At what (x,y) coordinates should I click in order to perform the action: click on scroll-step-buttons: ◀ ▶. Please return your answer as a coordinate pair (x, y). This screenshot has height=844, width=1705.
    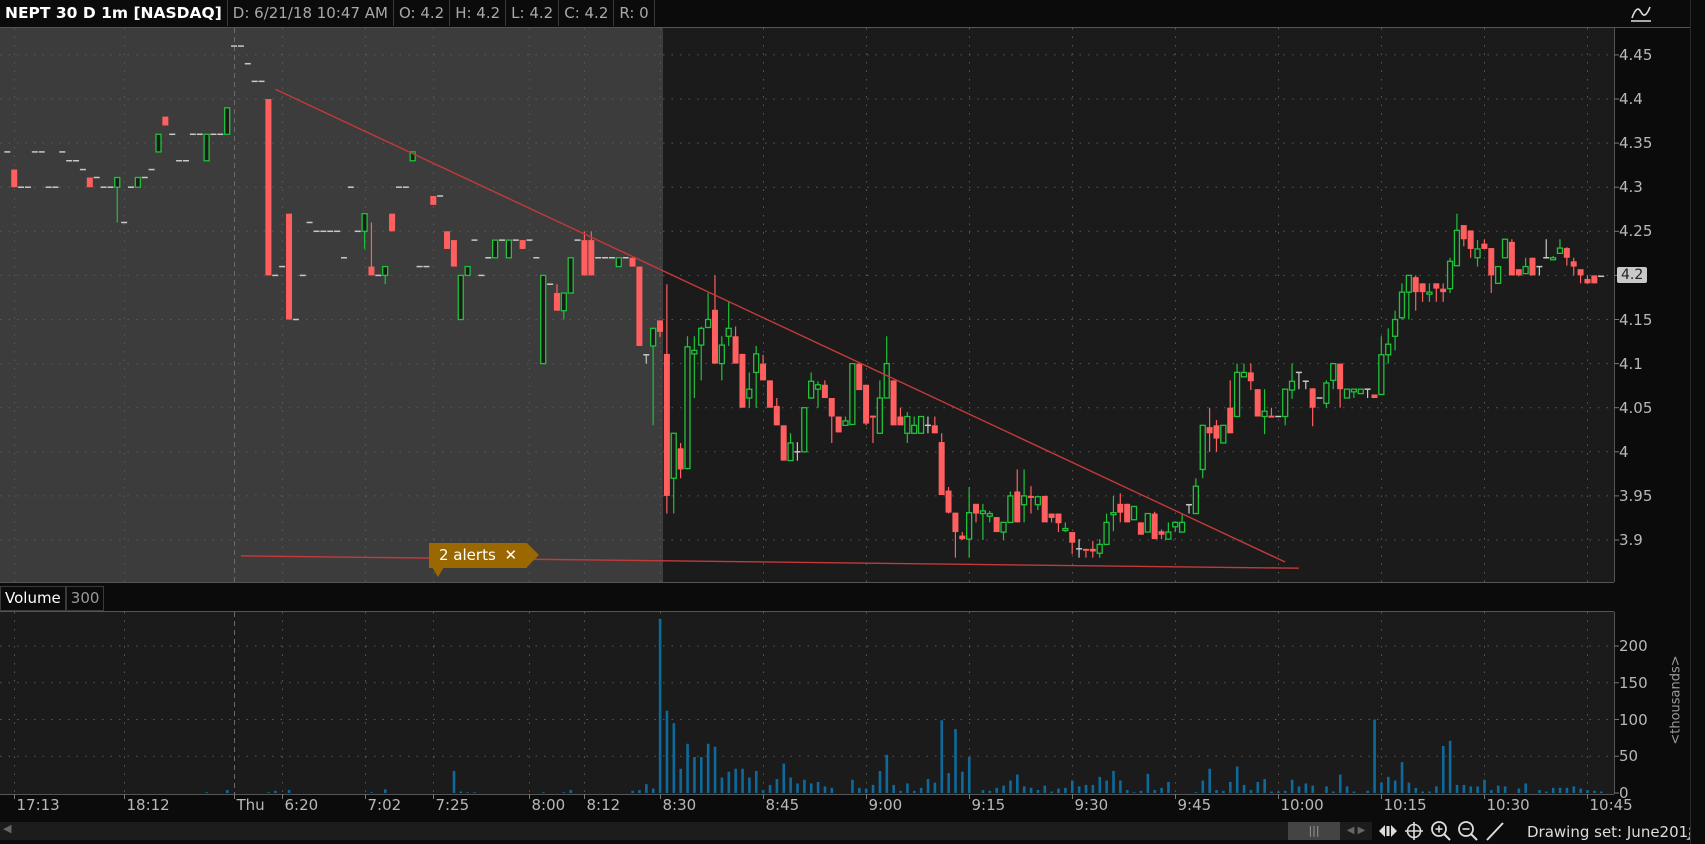
    Looking at the image, I should click on (1356, 831).